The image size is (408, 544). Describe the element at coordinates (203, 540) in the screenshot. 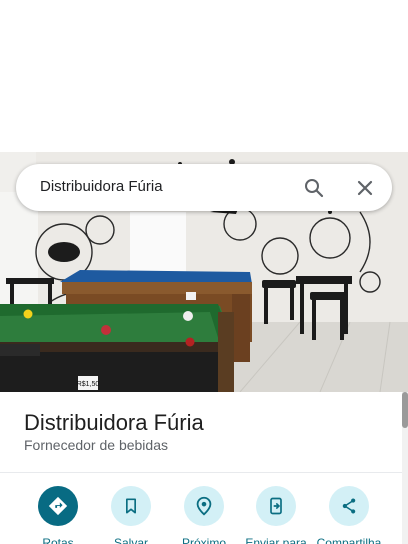

I see `nearby-label: Próximo` at that location.